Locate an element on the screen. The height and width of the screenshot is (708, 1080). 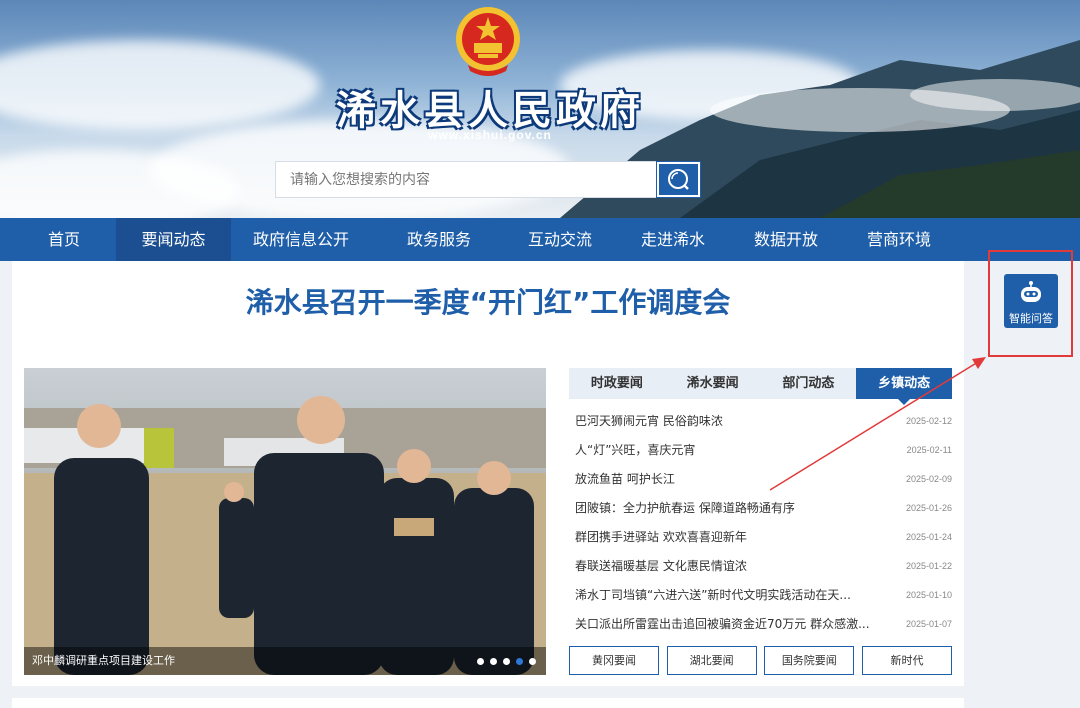
news-item: 巴河天狮闹元宵 民俗韵味浓 2025-02-12 is located at coordinates (763, 420).